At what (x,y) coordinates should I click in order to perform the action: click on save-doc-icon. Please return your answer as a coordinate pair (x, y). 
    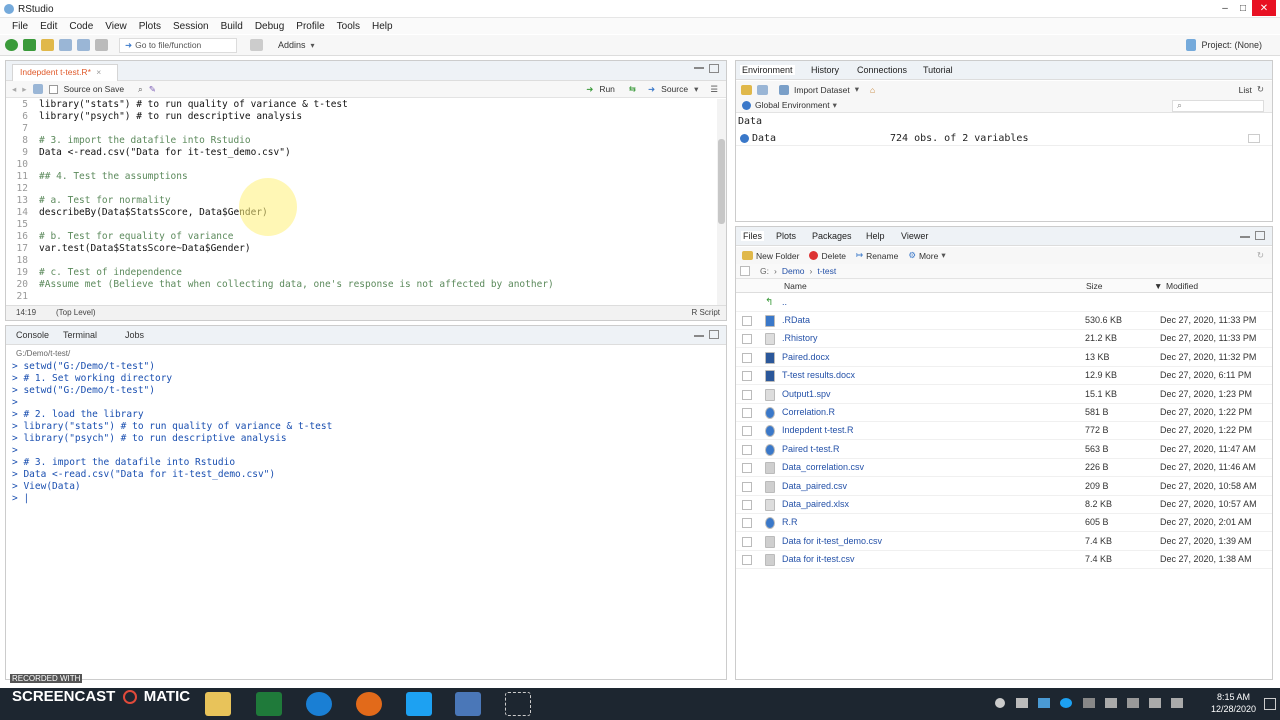
    Looking at the image, I should click on (37, 89).